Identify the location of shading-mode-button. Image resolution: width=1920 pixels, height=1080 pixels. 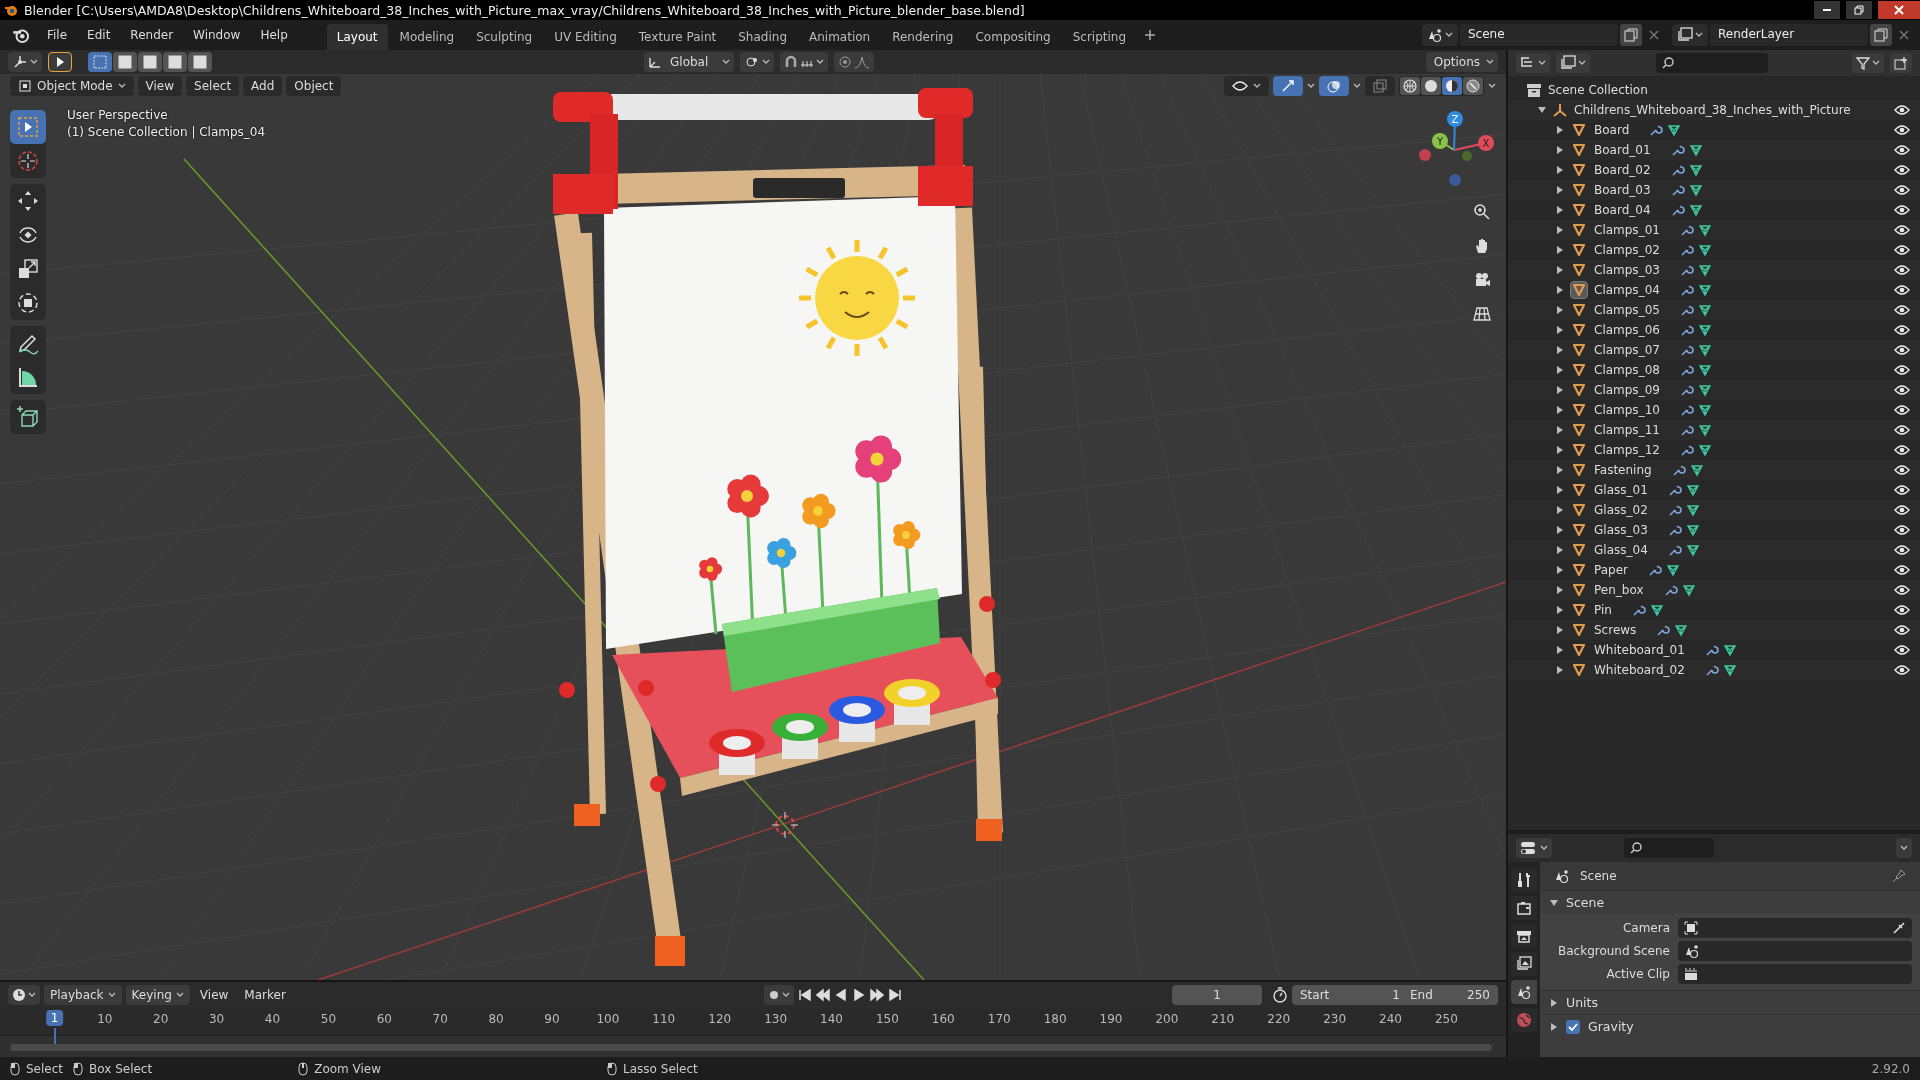
(1431, 86).